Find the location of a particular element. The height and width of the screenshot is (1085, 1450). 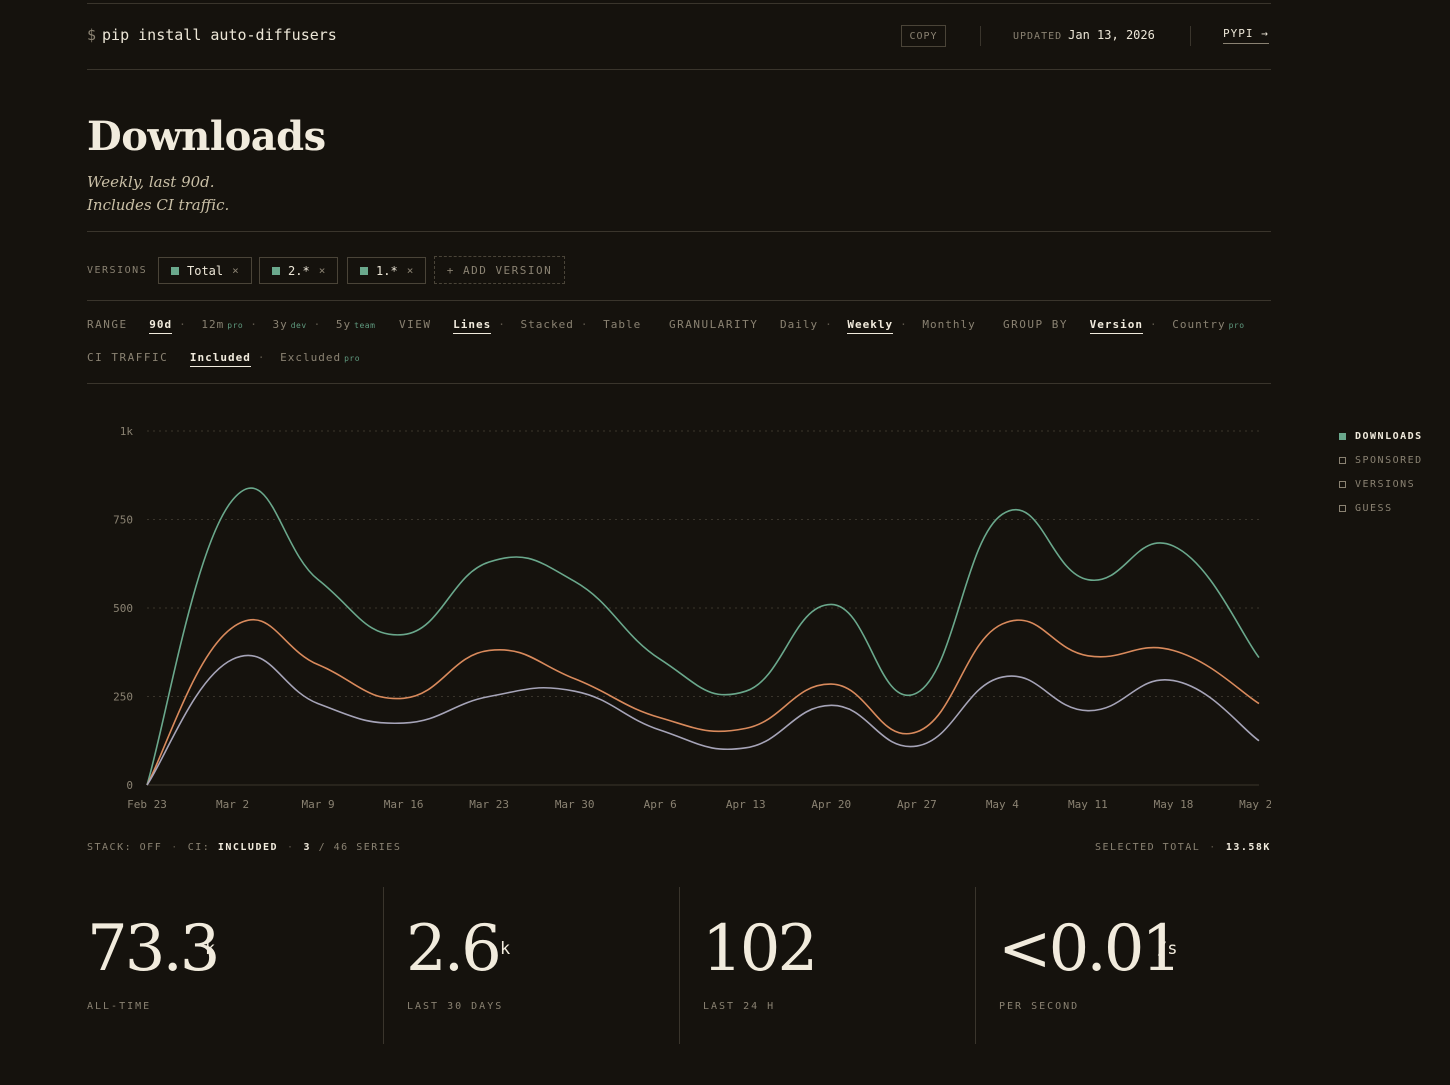

stack-value: OFF is located at coordinates (151, 847).